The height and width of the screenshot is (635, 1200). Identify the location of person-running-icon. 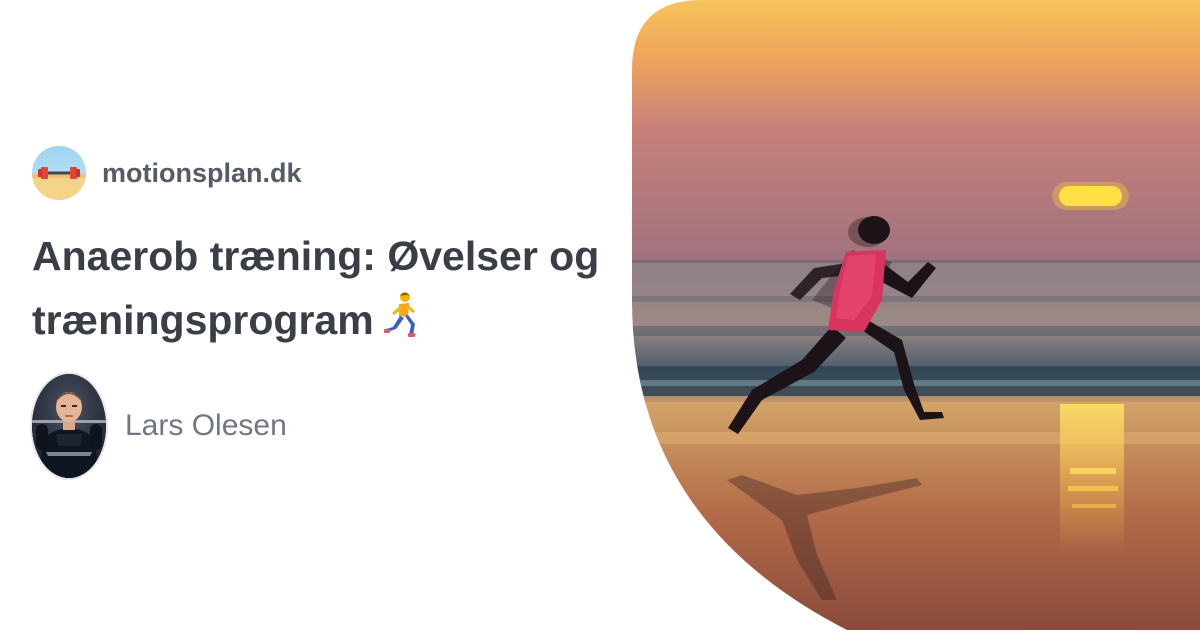
(401, 323).